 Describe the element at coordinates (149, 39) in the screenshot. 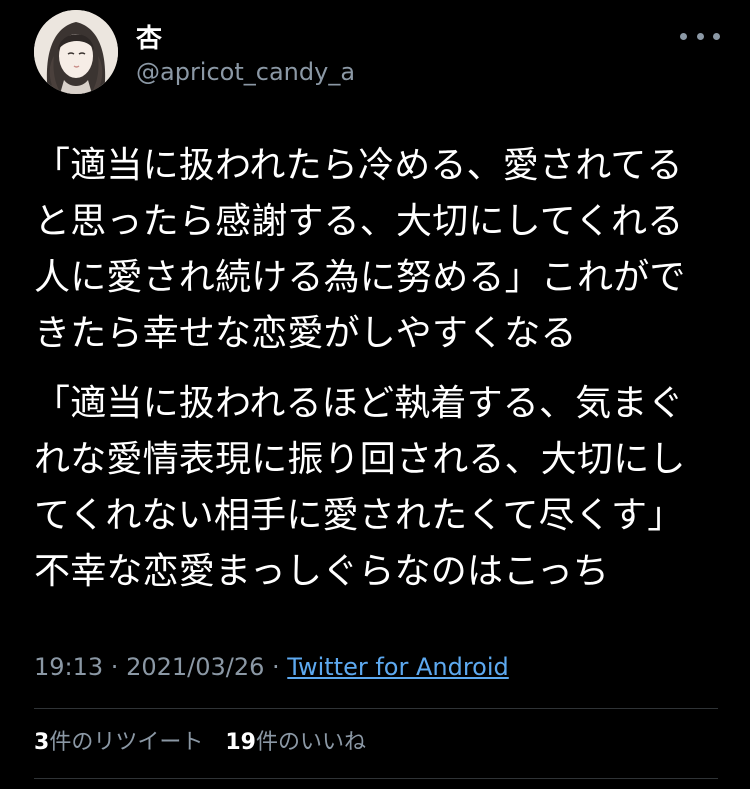

I see `display-name: 杏` at that location.